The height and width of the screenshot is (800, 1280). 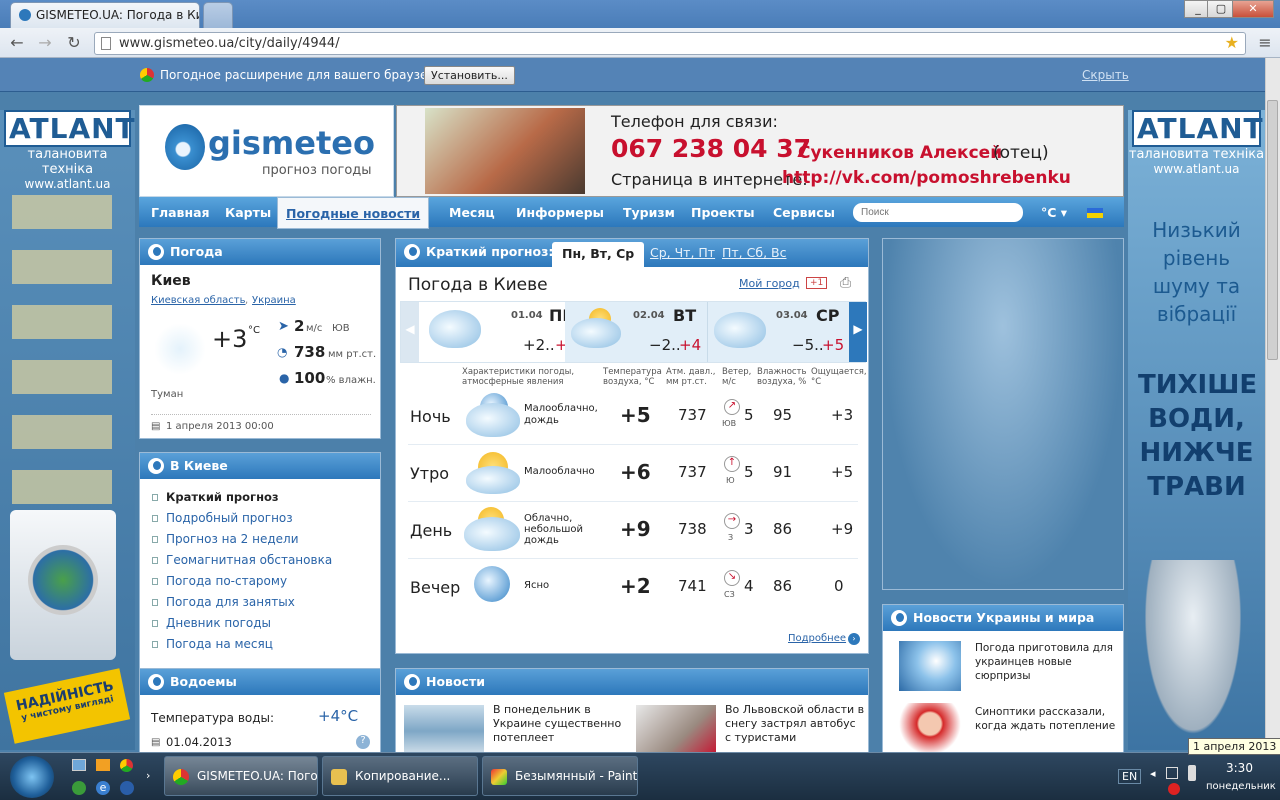 I want to click on forward-icon: →, so click(x=45, y=43).